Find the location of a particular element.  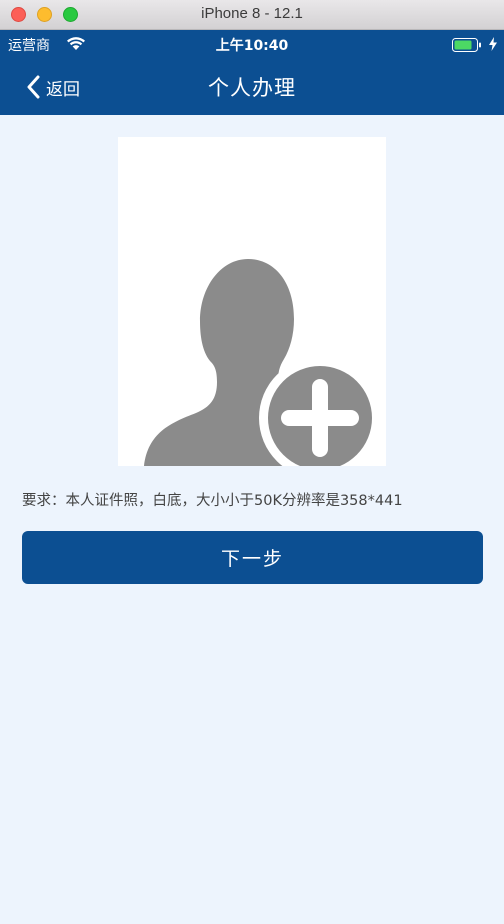

status-bar: 运营商 上午10:40 is located at coordinates (252, 44).